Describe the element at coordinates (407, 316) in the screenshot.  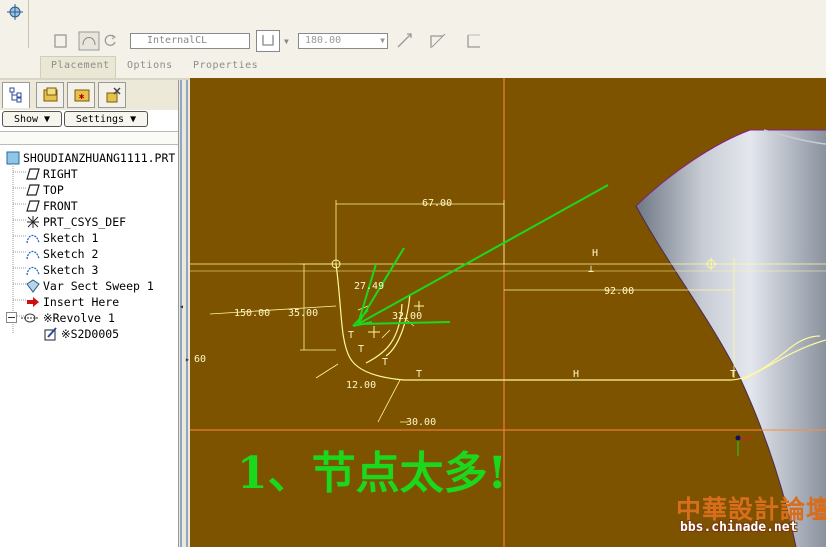
I see `dim-32: 32.00` at that location.